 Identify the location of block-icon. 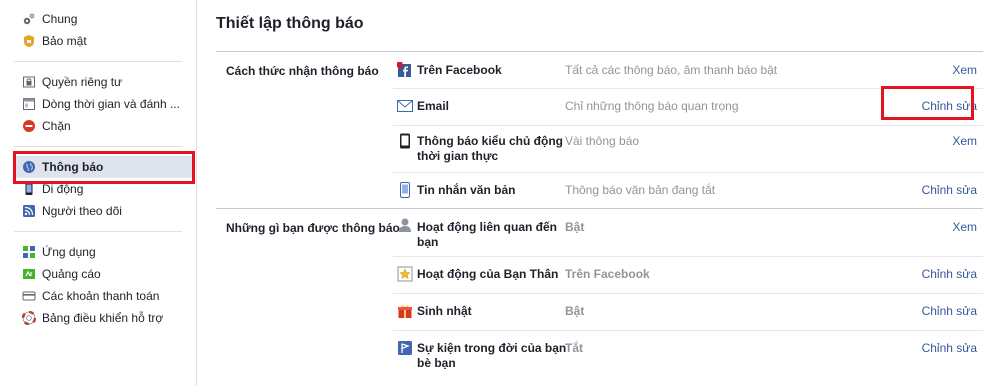
(29, 126).